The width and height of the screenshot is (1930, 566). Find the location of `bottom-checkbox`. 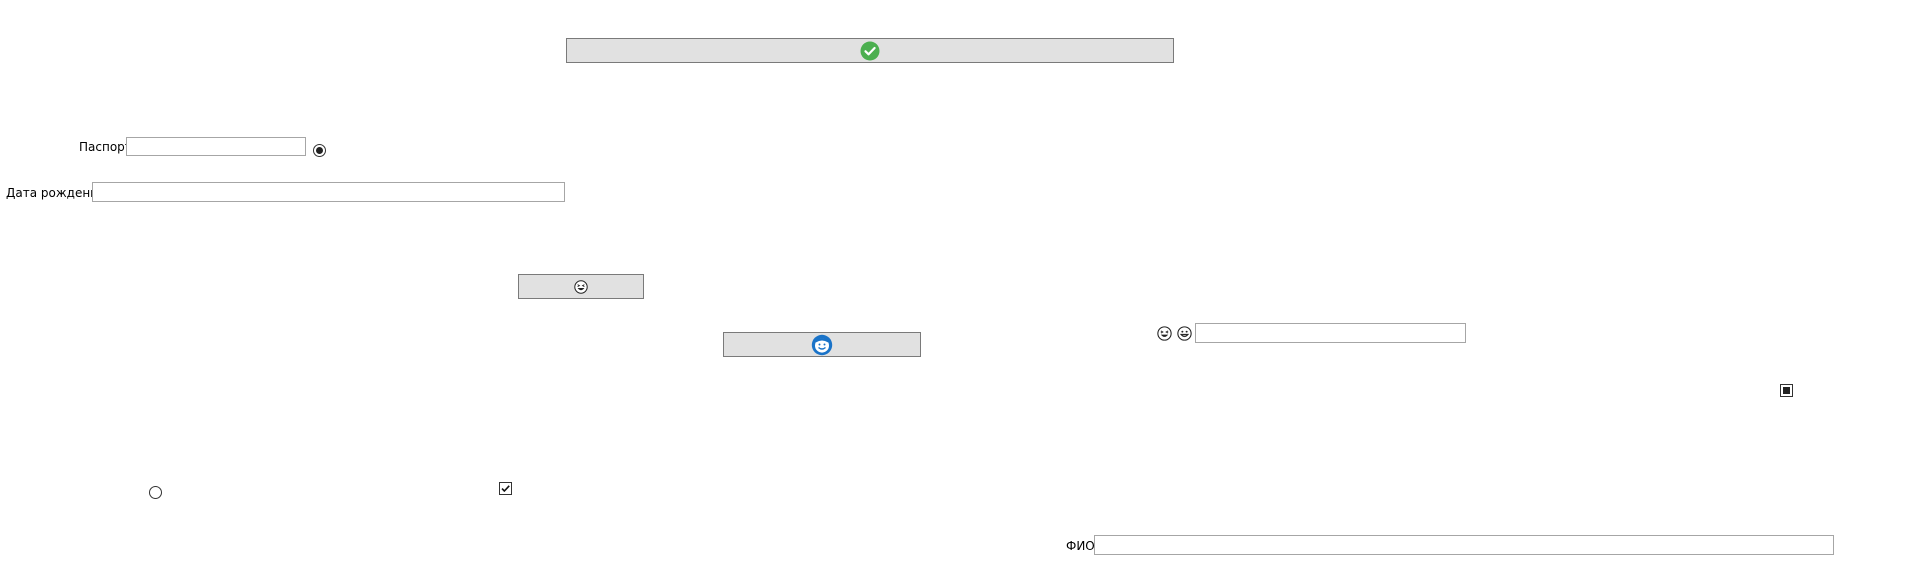

bottom-checkbox is located at coordinates (505, 488).